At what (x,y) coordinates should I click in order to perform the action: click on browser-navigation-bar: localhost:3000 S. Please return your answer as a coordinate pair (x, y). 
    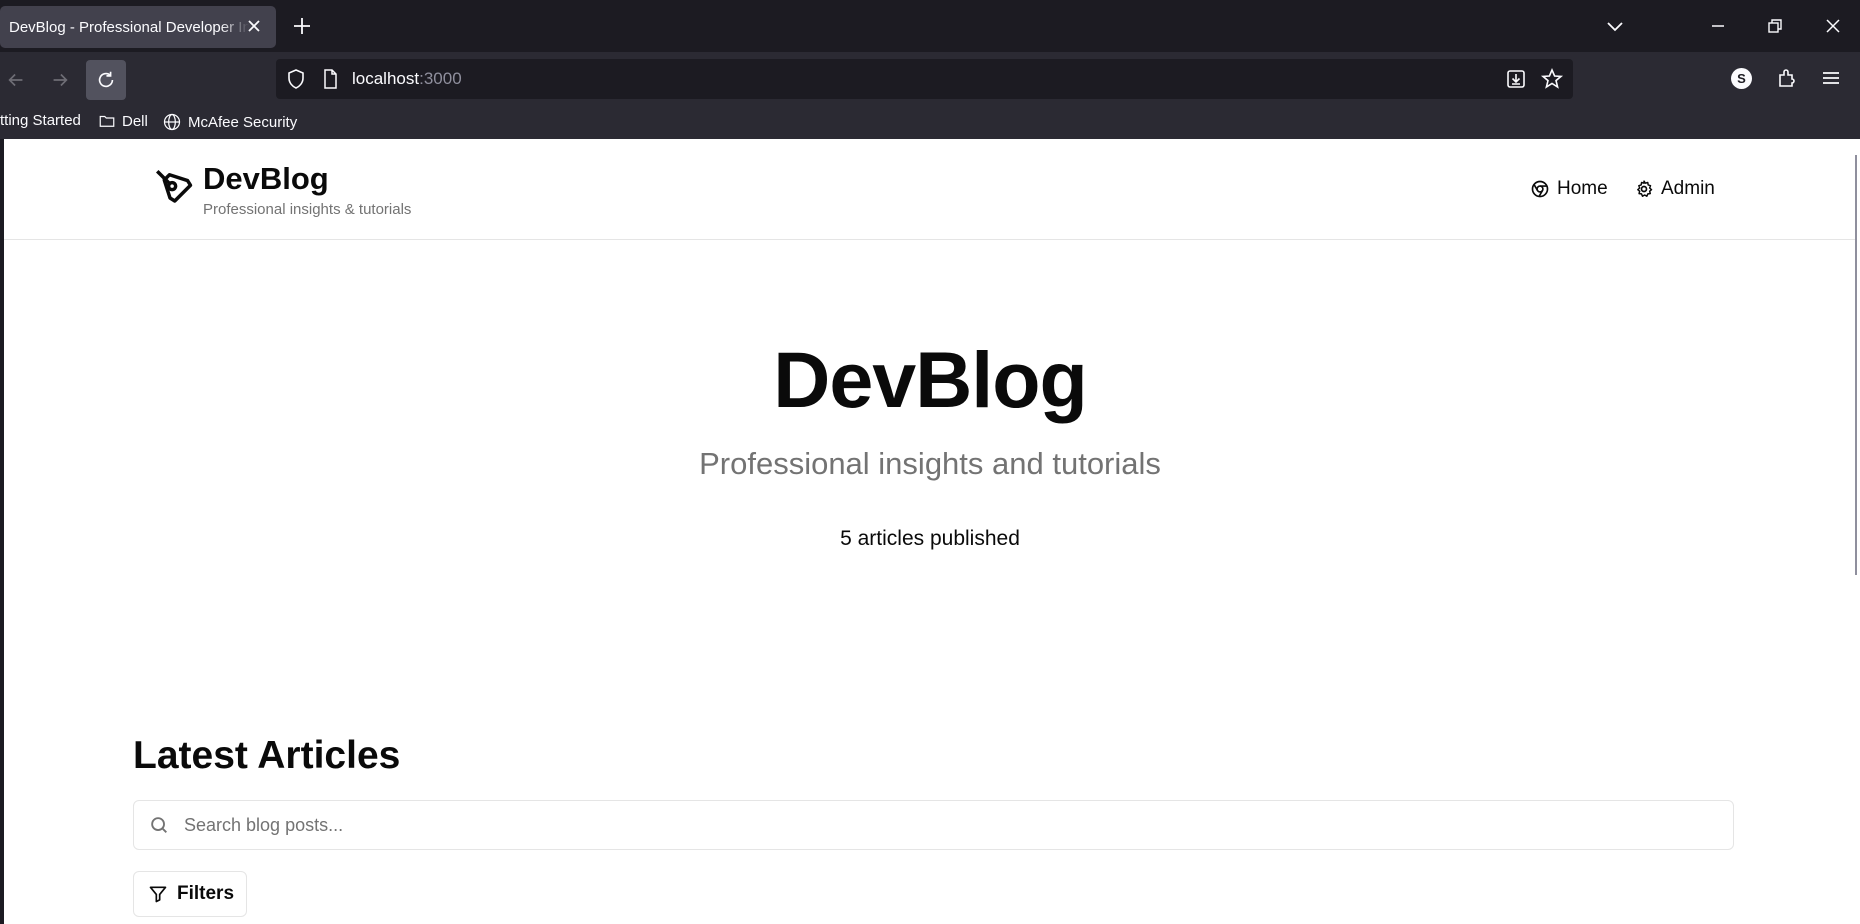
    Looking at the image, I should click on (930, 78).